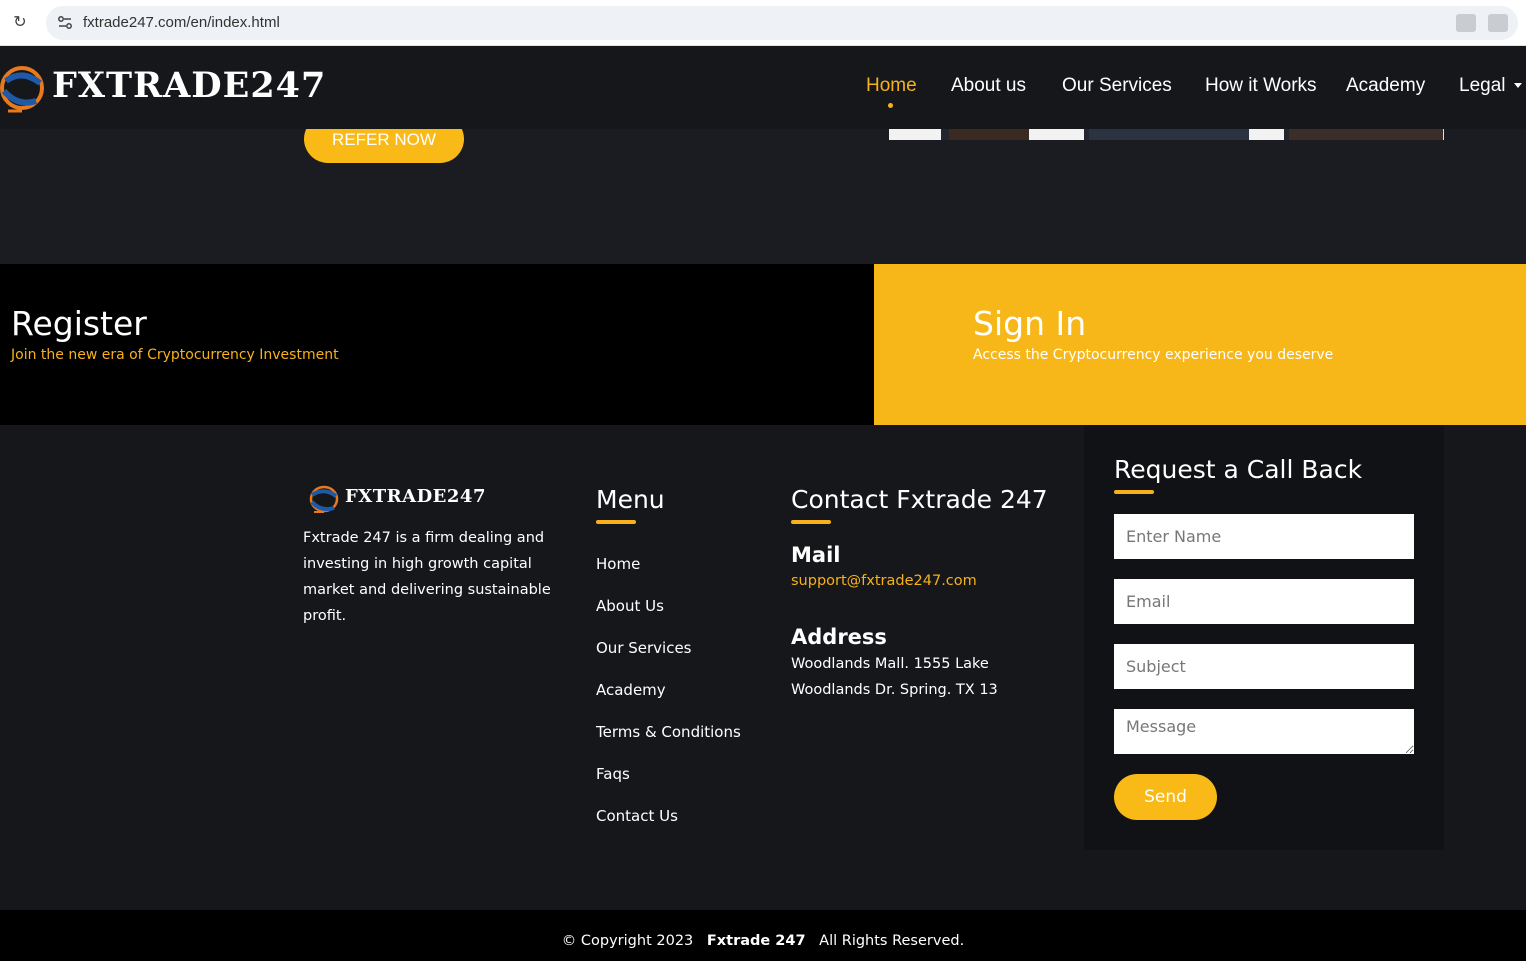 This screenshot has width=1526, height=961. What do you see at coordinates (1517, 86) in the screenshot?
I see `caret-down-icon` at bounding box center [1517, 86].